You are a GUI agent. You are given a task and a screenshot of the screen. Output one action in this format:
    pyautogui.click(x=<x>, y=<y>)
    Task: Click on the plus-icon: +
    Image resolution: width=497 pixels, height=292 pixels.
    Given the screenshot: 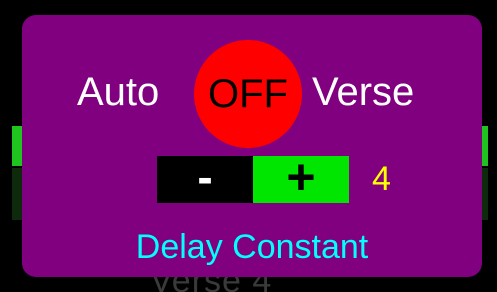 What is the action you would take?
    pyautogui.click(x=301, y=177)
    